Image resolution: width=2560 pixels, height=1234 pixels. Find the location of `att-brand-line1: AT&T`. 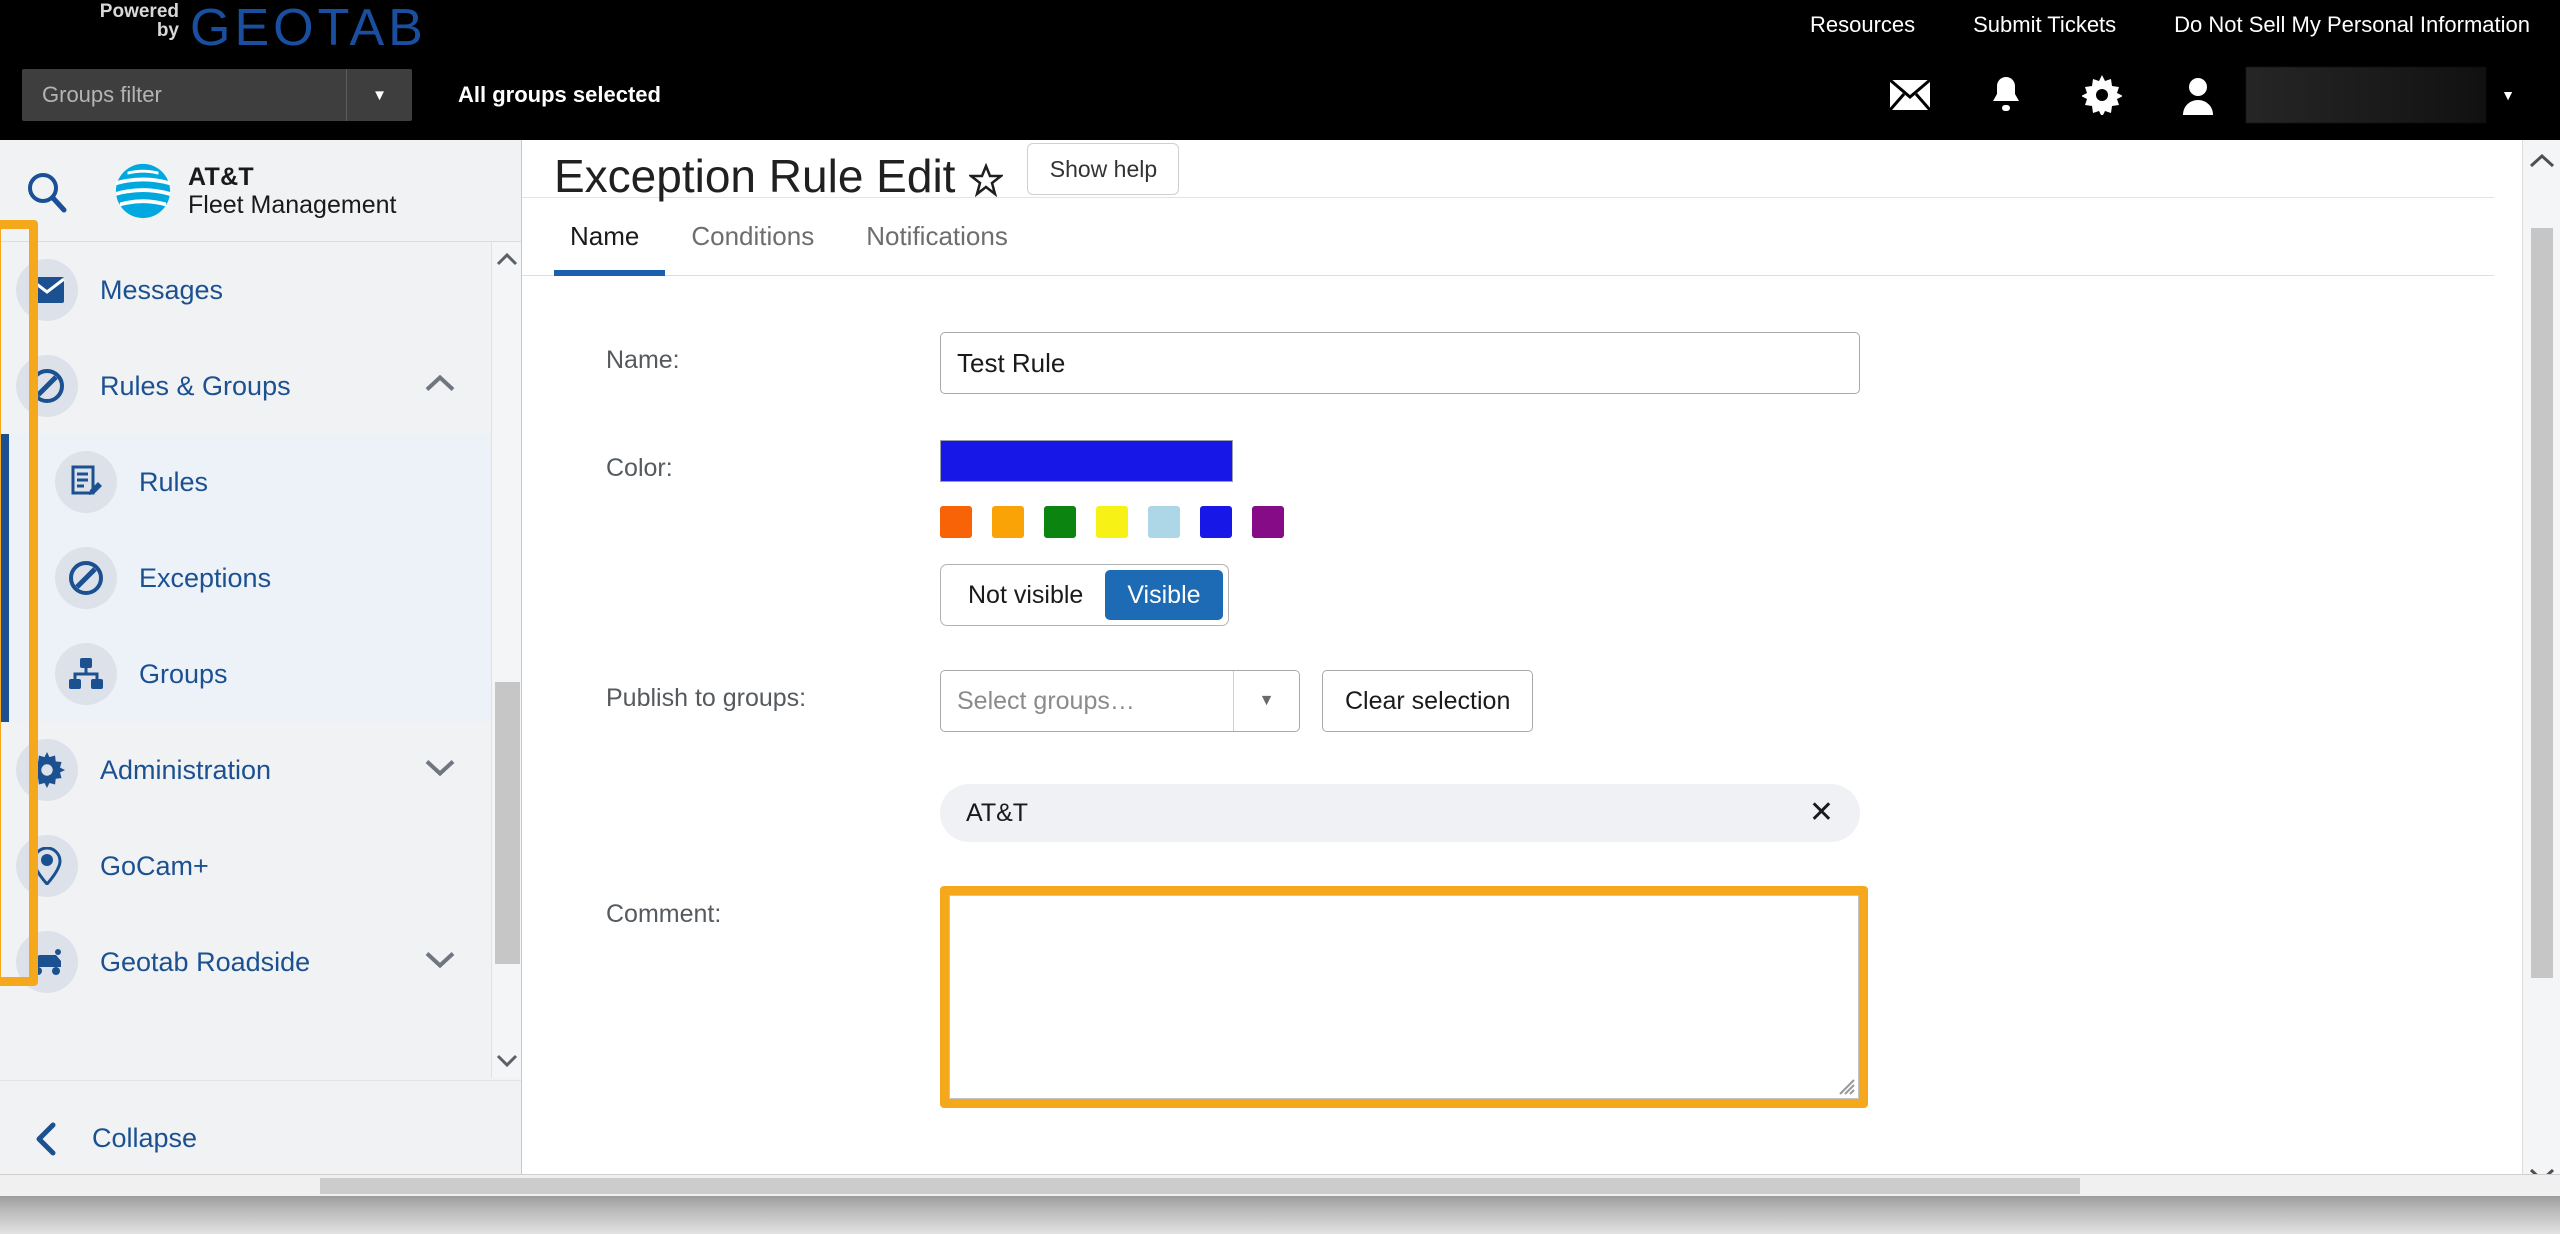

att-brand-line1: AT&T is located at coordinates (221, 176).